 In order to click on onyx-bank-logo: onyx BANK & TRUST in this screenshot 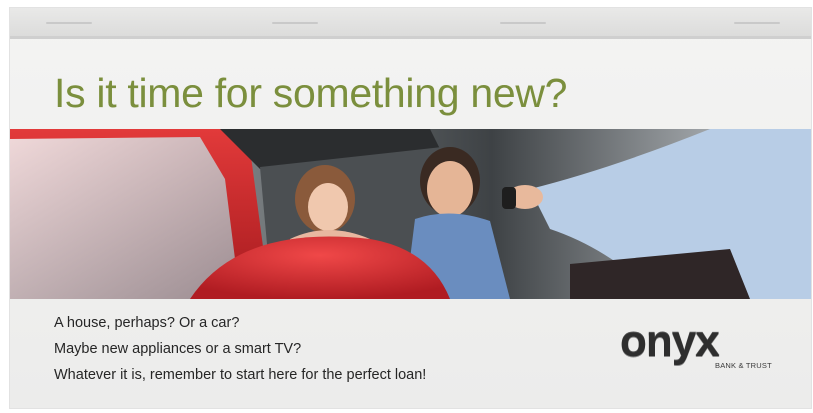, I will do `click(698, 345)`.